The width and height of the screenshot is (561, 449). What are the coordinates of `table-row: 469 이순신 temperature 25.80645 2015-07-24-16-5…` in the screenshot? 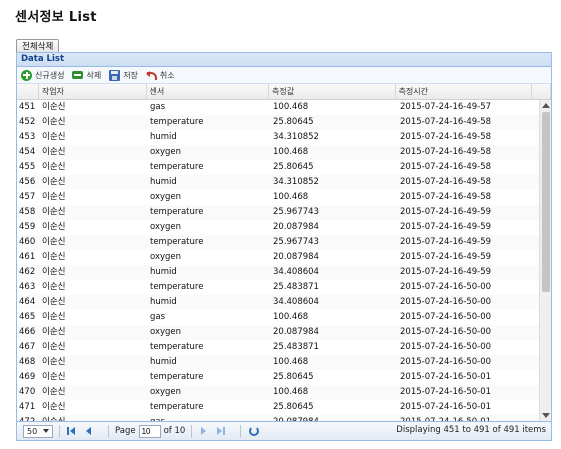 It's located at (284, 377).